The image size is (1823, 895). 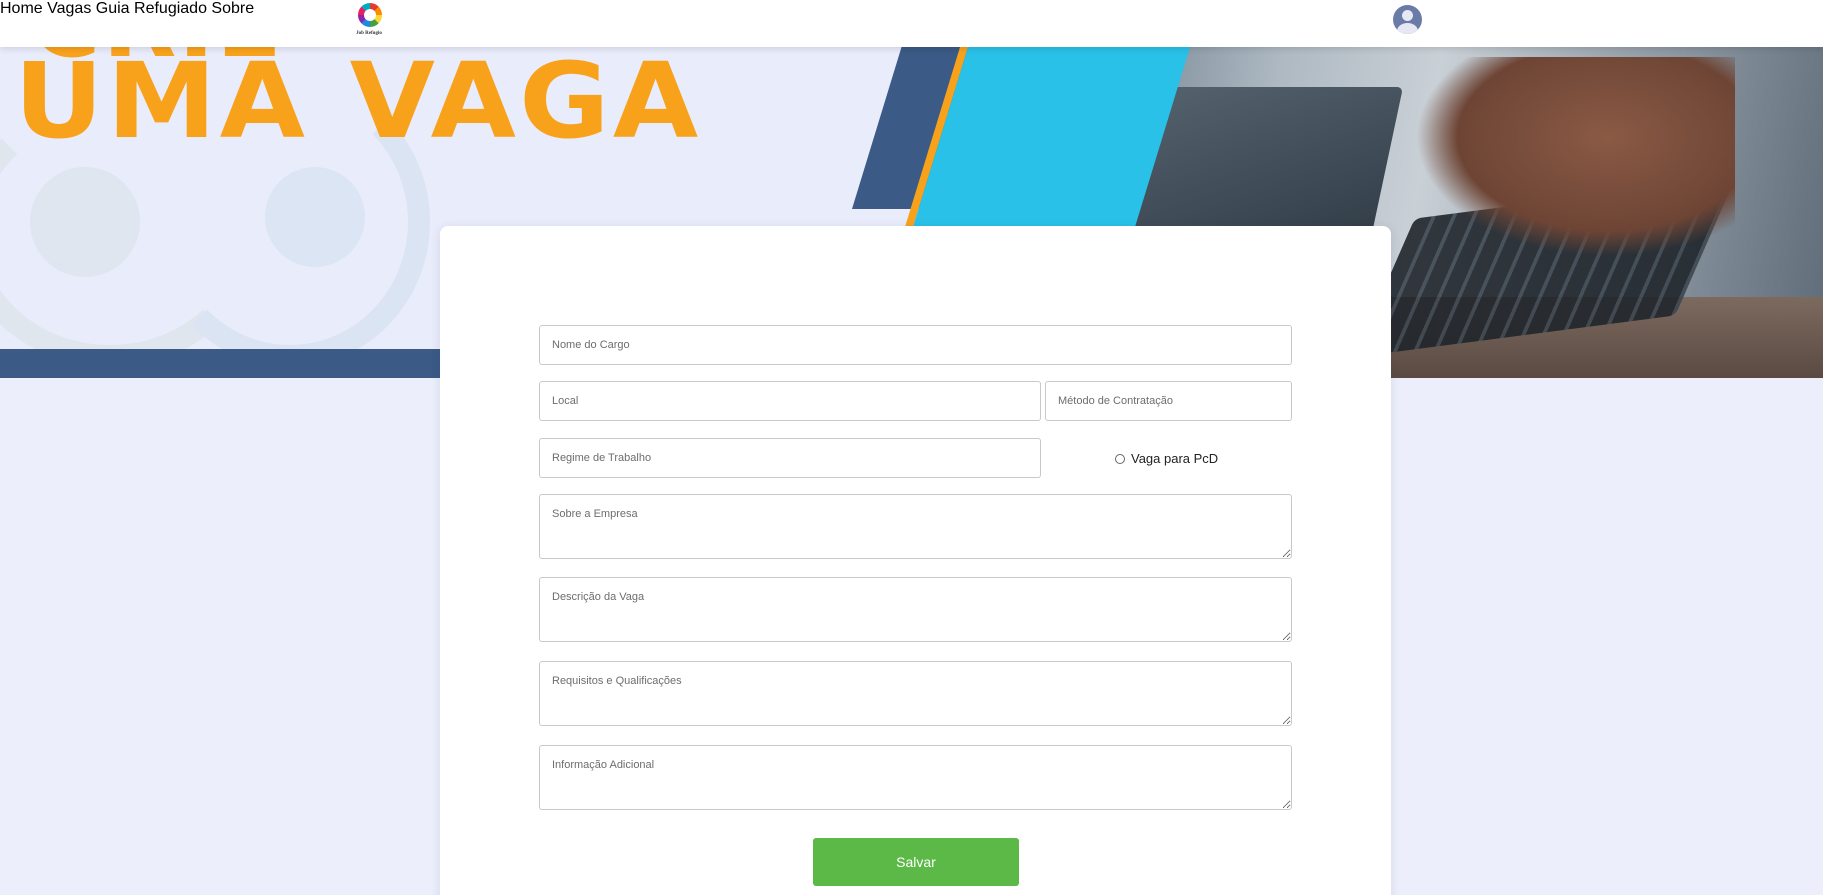 What do you see at coordinates (1407, 19) in the screenshot?
I see `user-avatar-icon` at bounding box center [1407, 19].